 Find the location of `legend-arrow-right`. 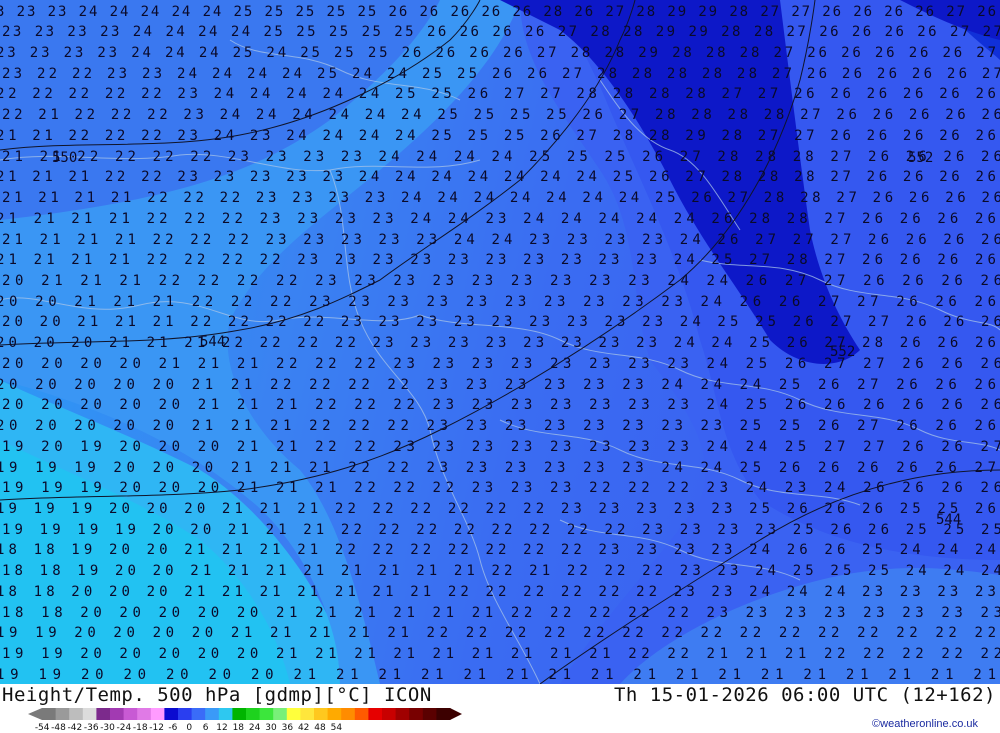

legend-arrow-right is located at coordinates (456, 714).